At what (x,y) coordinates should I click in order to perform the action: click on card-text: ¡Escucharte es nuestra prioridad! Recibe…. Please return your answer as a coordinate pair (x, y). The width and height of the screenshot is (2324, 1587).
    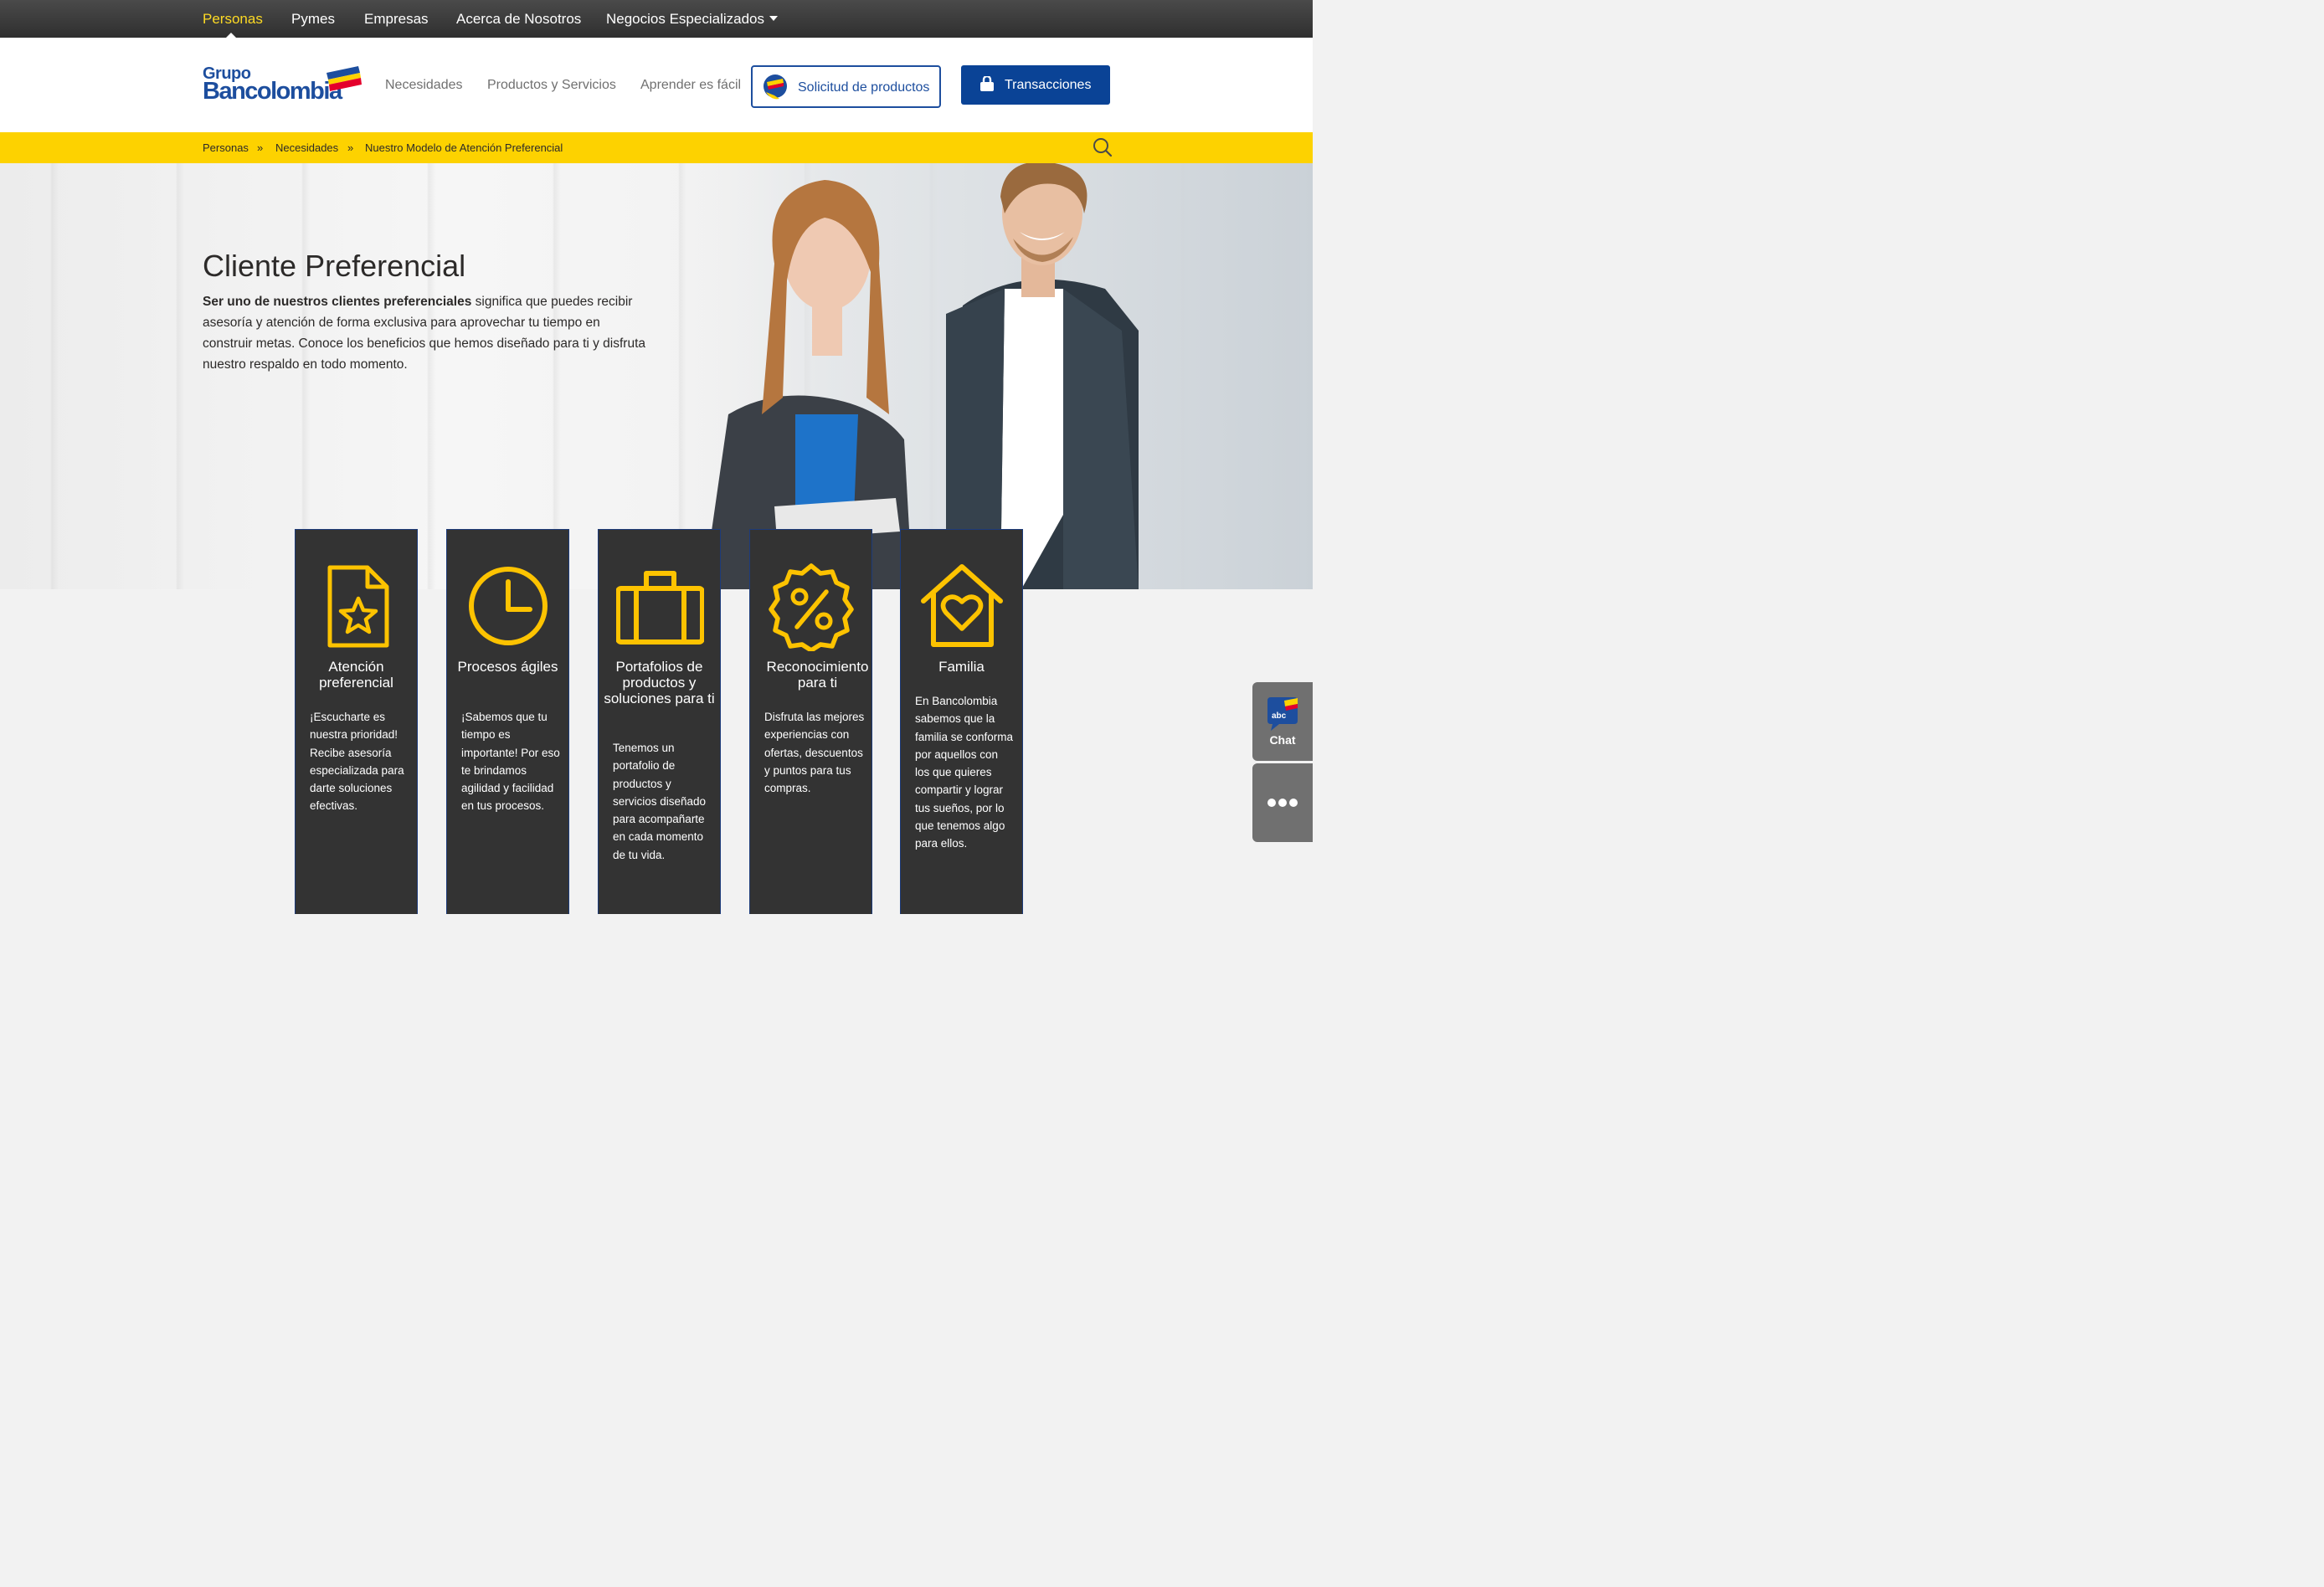
    Looking at the image, I should click on (357, 762).